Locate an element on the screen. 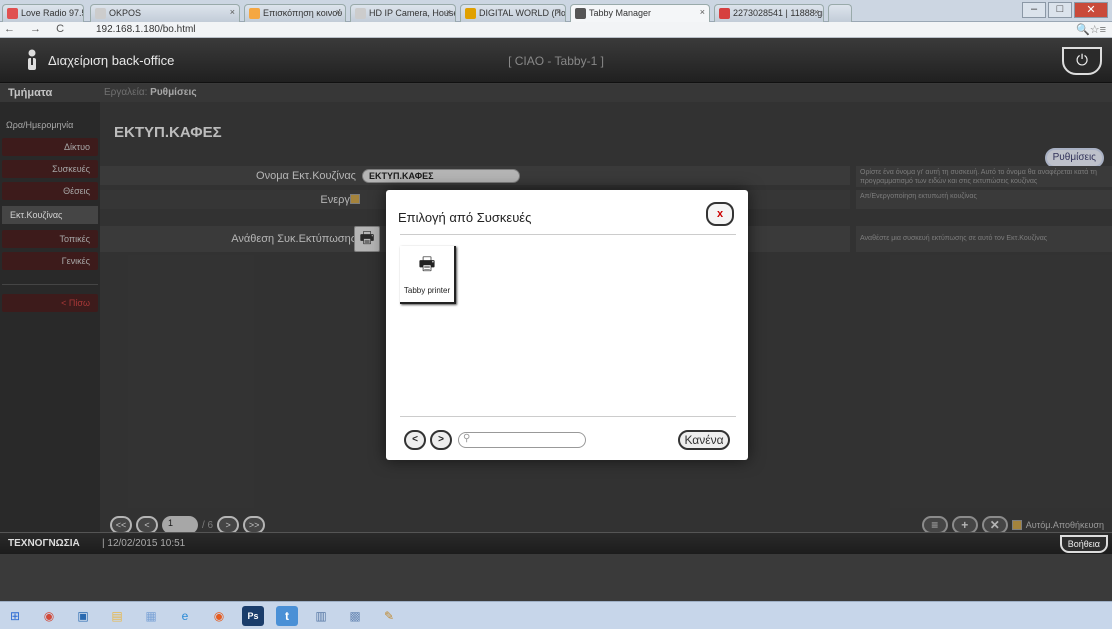  browser-tab: Love Radio 97.5 is located at coordinates (43, 13).